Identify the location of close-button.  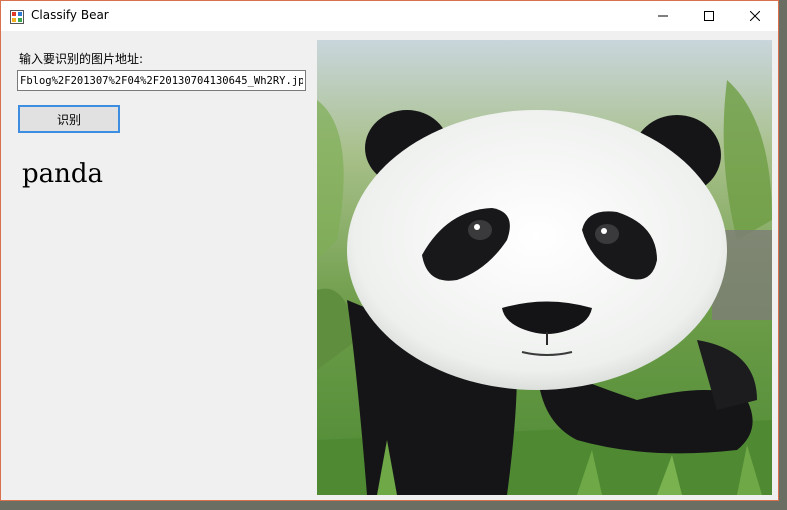
(755, 16).